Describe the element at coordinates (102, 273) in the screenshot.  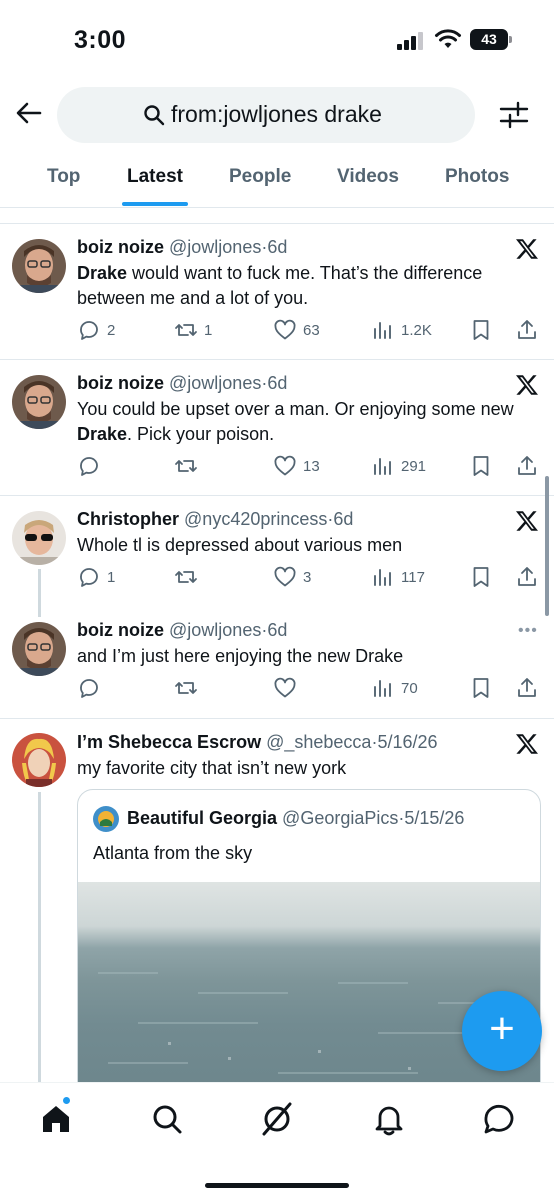
I see `highlighted-term: Drake` at that location.